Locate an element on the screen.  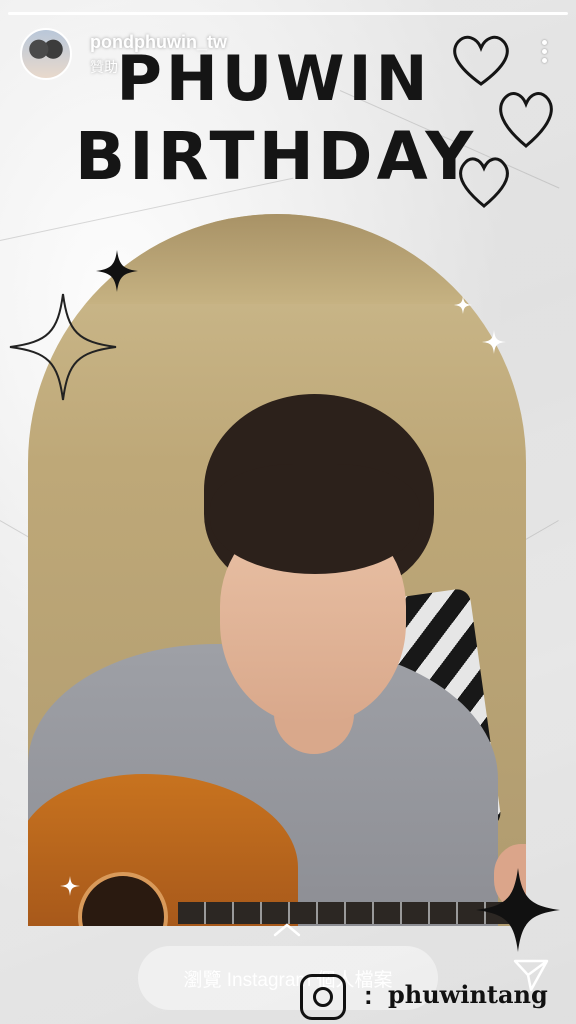
instagram-icon is located at coordinates (323, 997).